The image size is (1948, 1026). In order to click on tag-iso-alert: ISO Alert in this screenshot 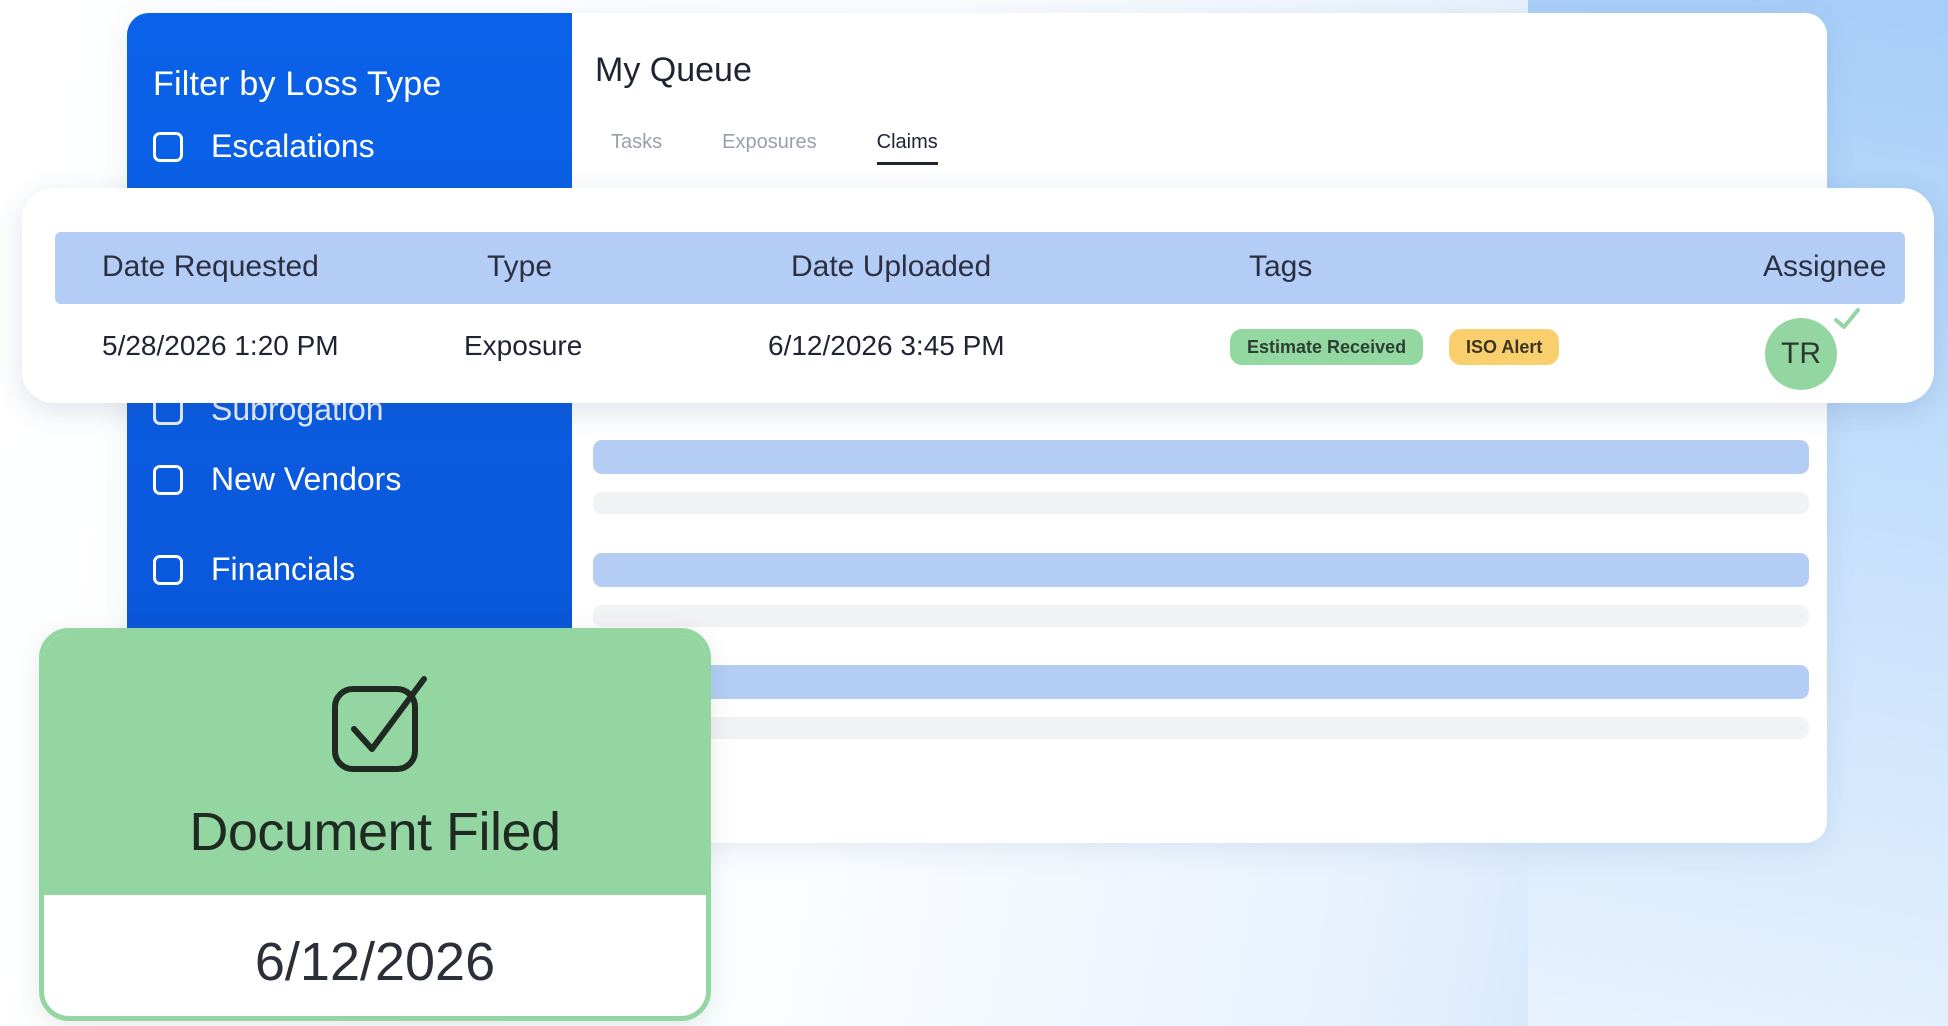, I will do `click(1504, 347)`.